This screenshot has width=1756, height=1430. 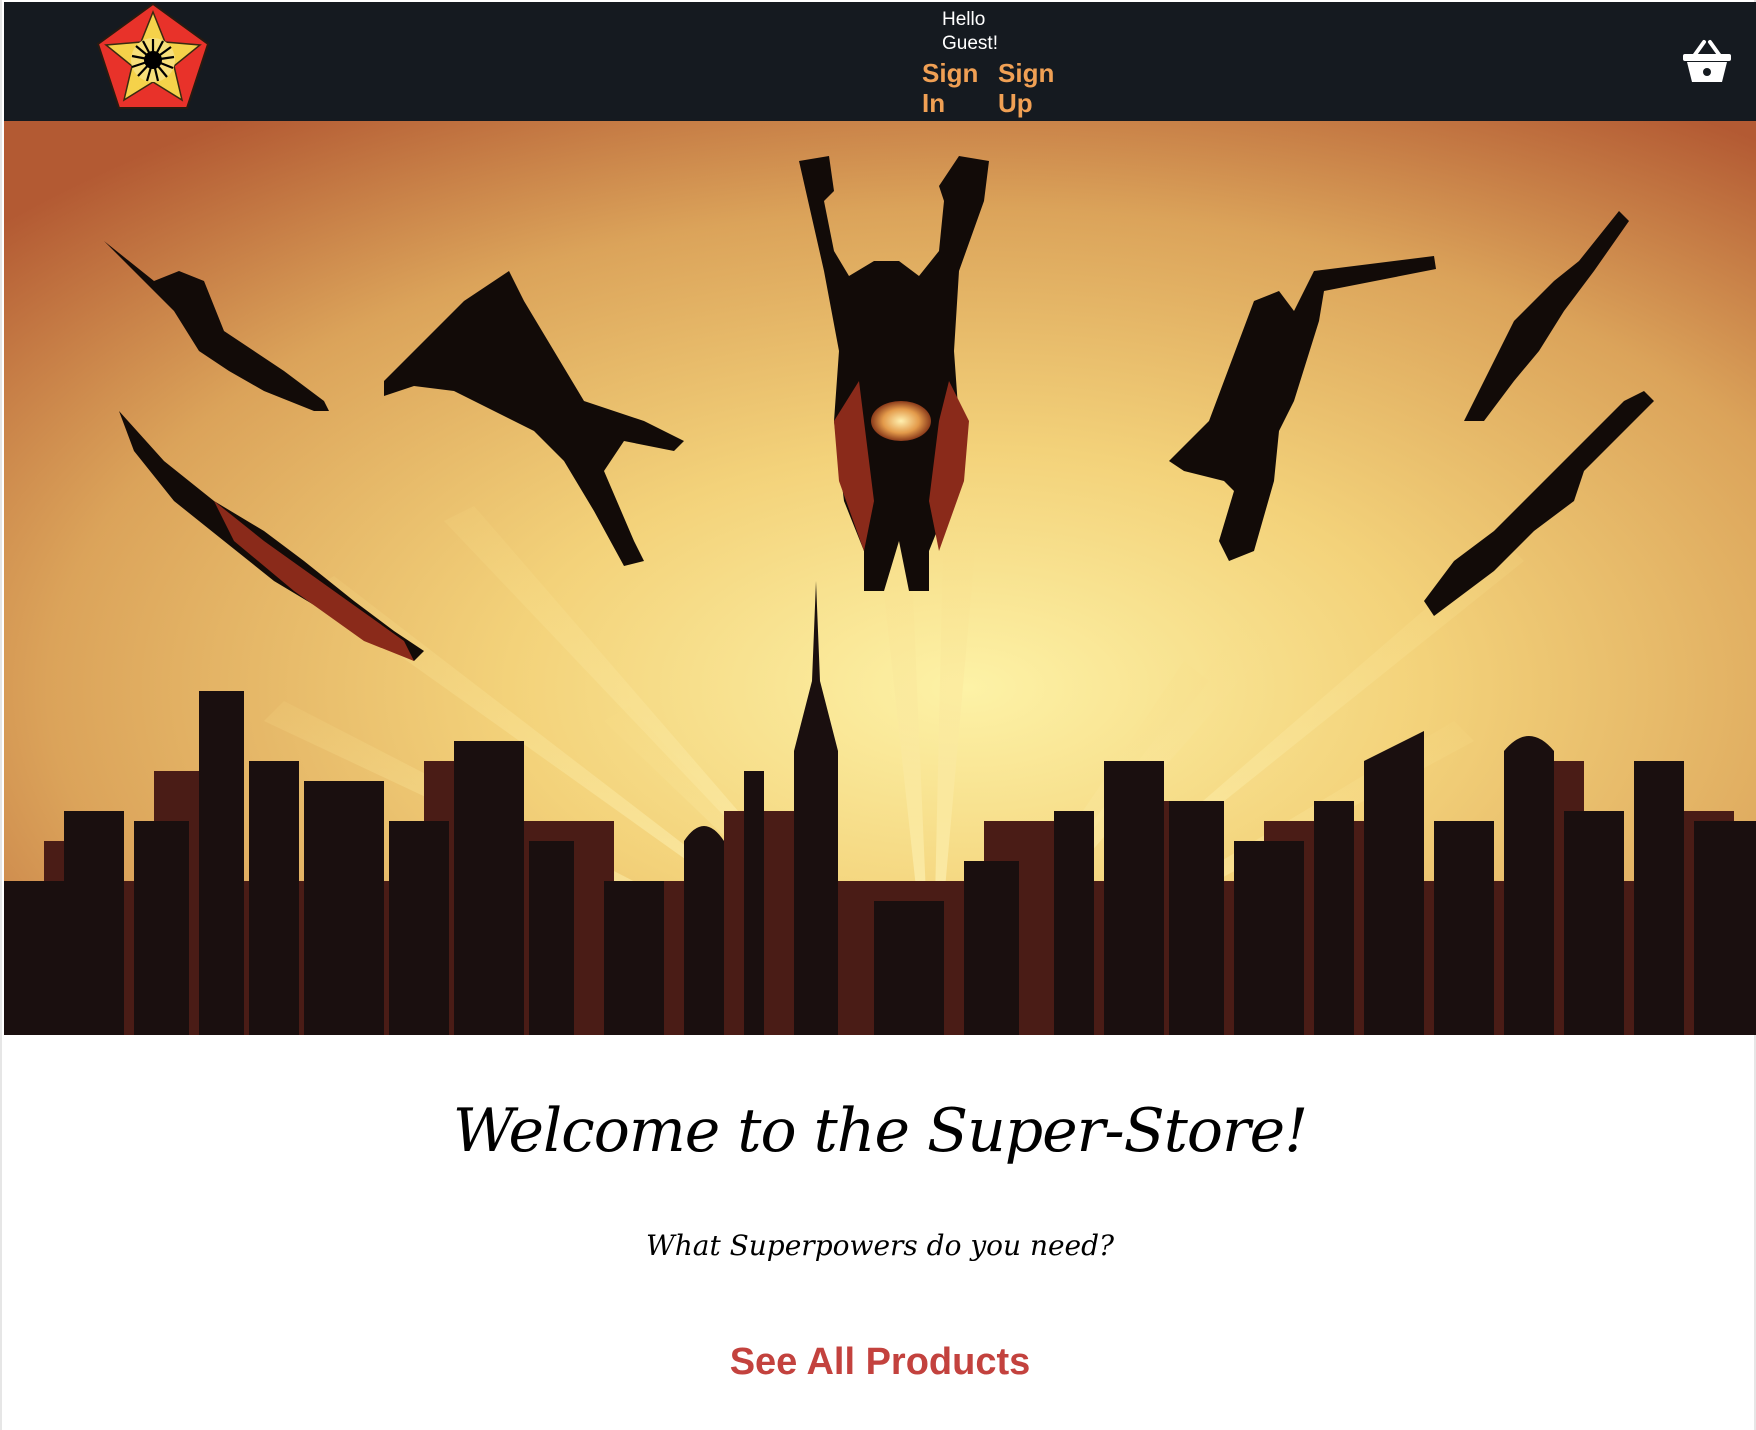 I want to click on see-all-products-link: See All Products, so click(x=880, y=1362).